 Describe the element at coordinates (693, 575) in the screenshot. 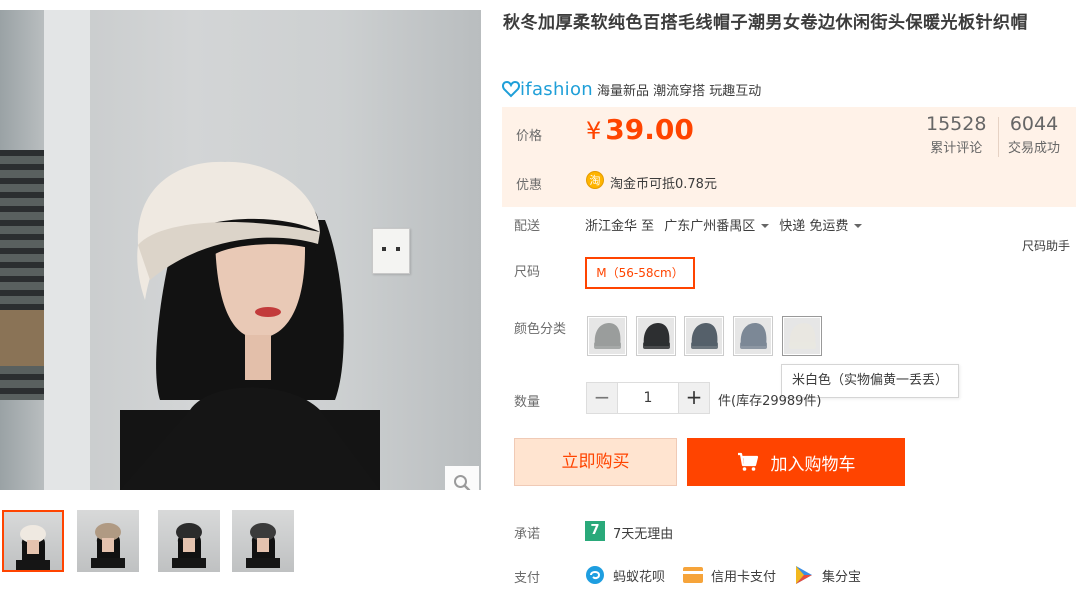

I see `credit-card-icon` at that location.